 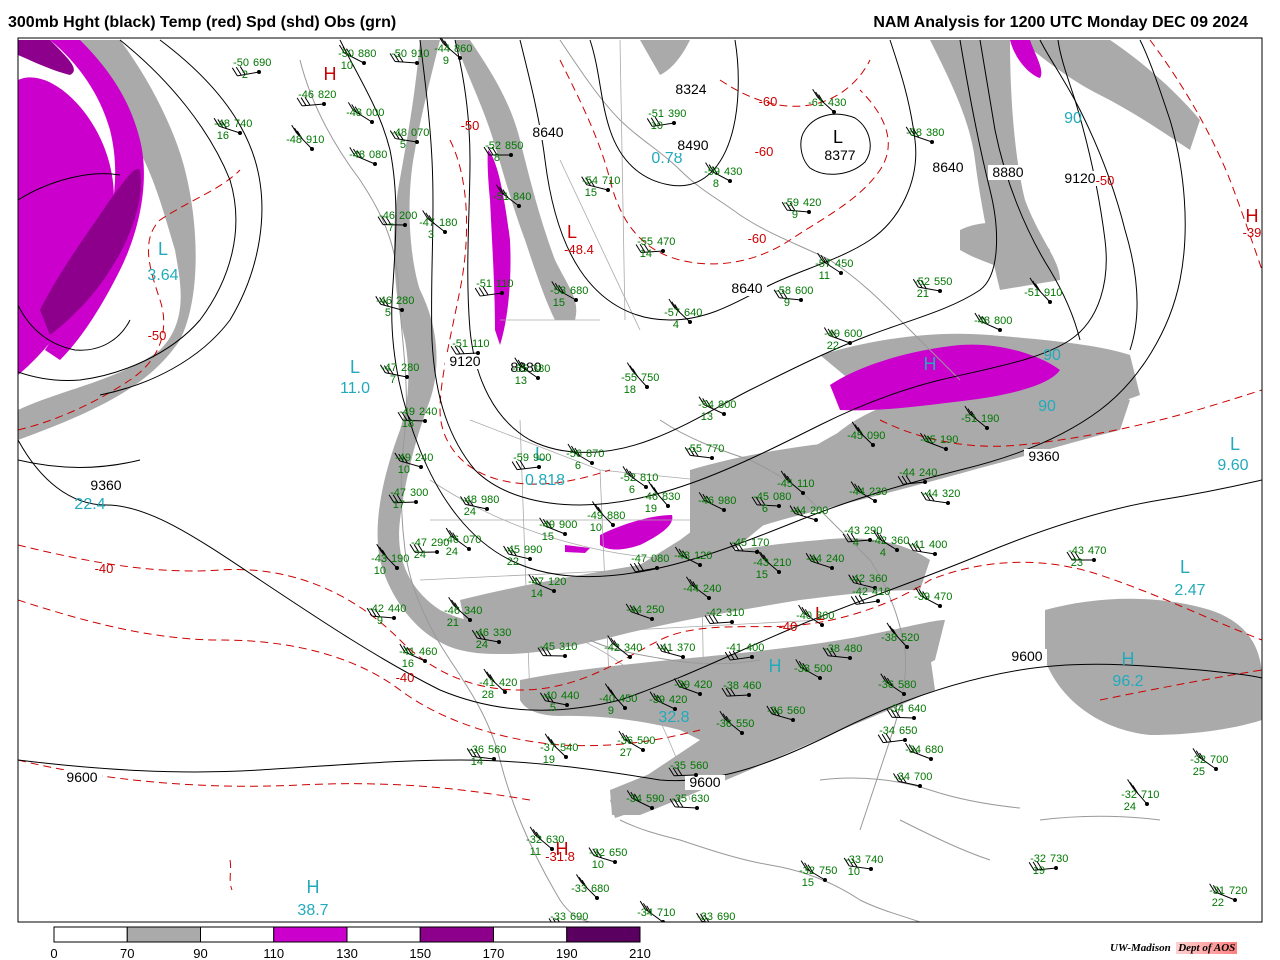 What do you see at coordinates (448, 223) in the screenshot?
I see `obs-height: 180` at bounding box center [448, 223].